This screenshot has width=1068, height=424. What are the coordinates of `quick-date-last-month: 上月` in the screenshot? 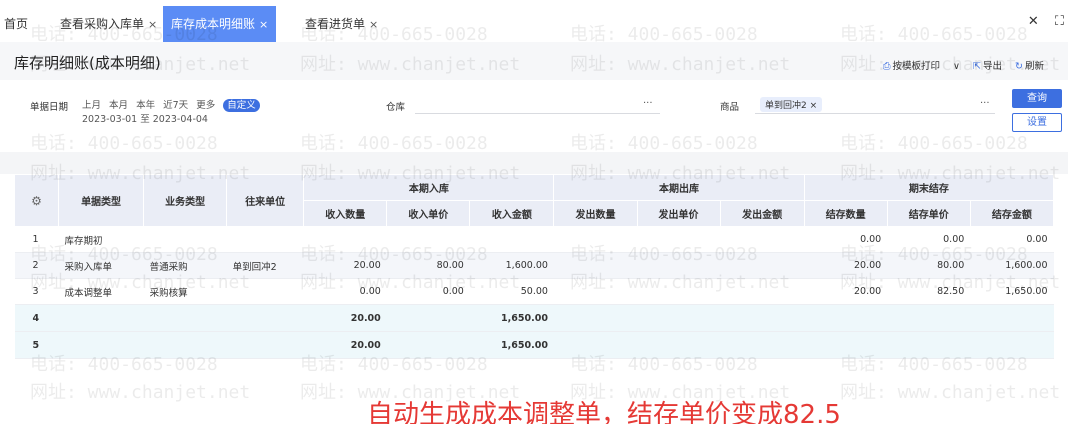 It's located at (91, 105).